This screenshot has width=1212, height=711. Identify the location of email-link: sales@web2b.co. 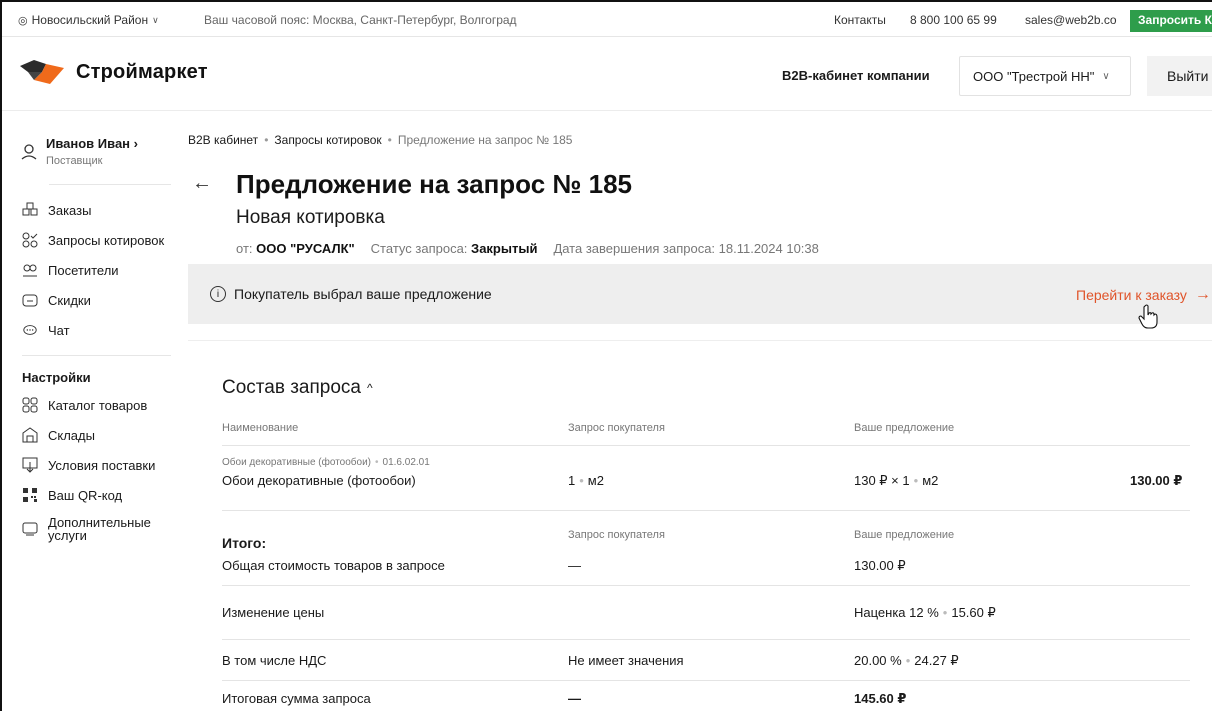
(1071, 20).